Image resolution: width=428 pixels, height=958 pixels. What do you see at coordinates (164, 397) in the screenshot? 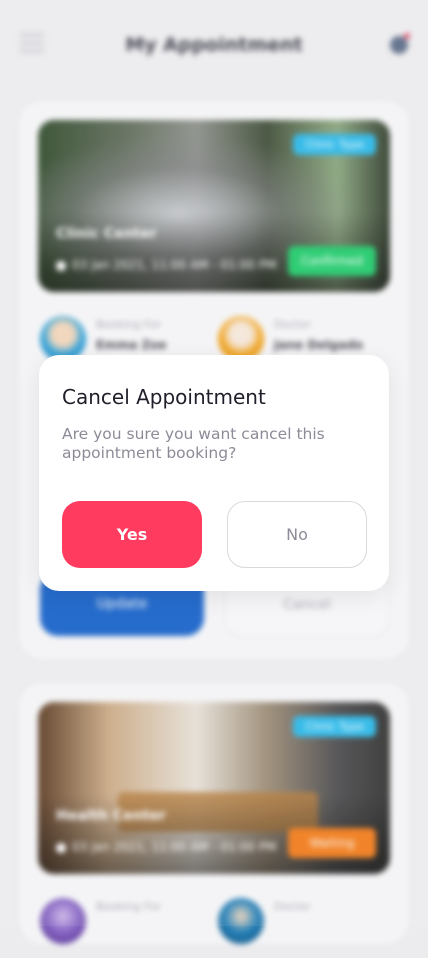
I see `dialog-title: Cancel Appointment` at bounding box center [164, 397].